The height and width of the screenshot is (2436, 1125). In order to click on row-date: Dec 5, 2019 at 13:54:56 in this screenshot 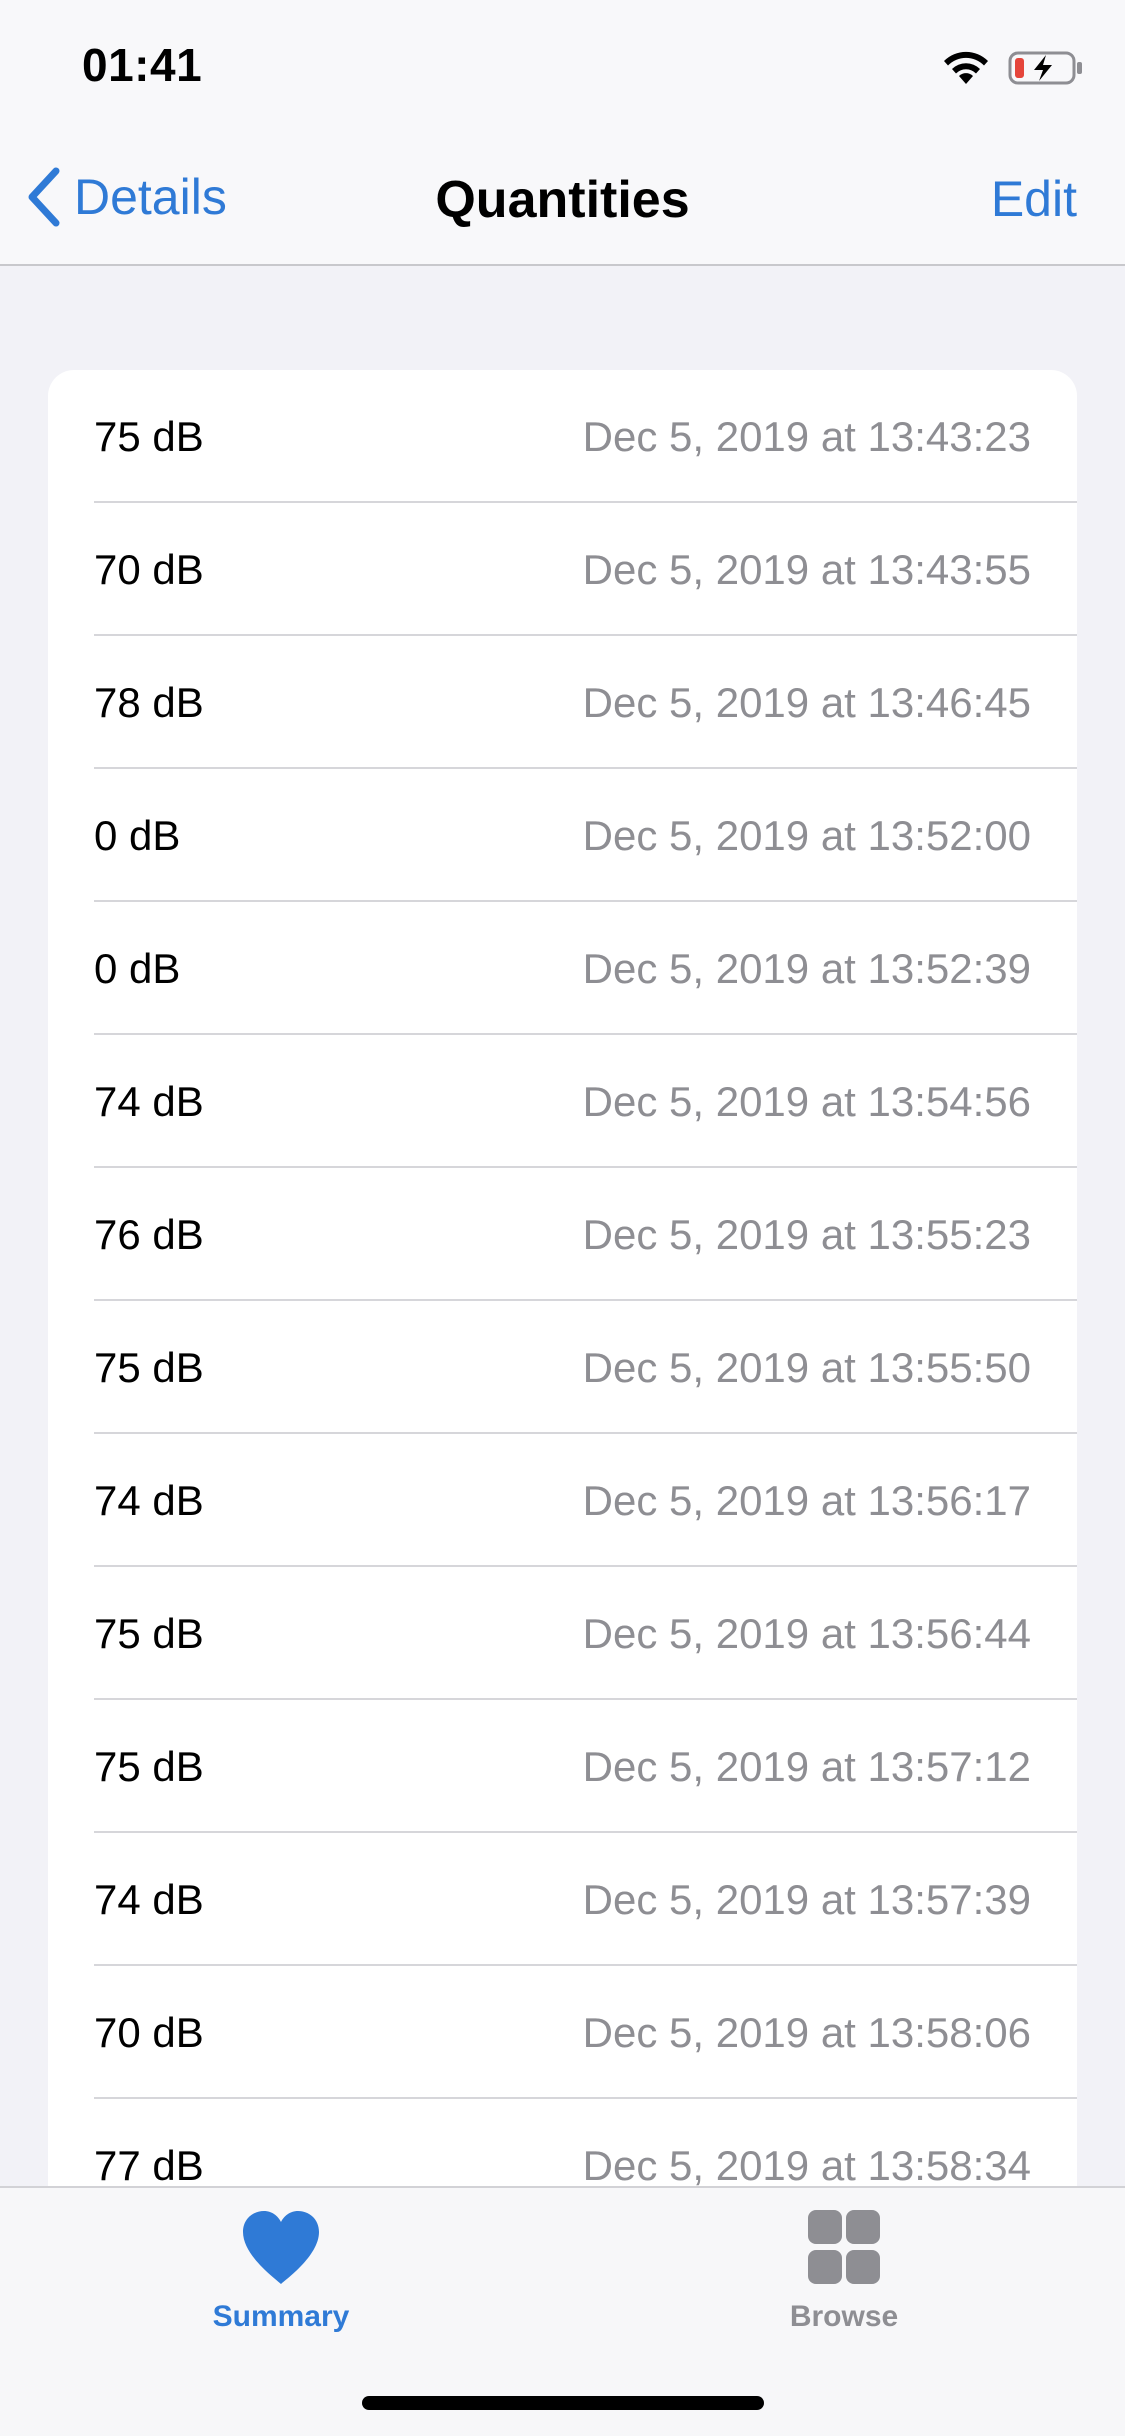, I will do `click(806, 1101)`.